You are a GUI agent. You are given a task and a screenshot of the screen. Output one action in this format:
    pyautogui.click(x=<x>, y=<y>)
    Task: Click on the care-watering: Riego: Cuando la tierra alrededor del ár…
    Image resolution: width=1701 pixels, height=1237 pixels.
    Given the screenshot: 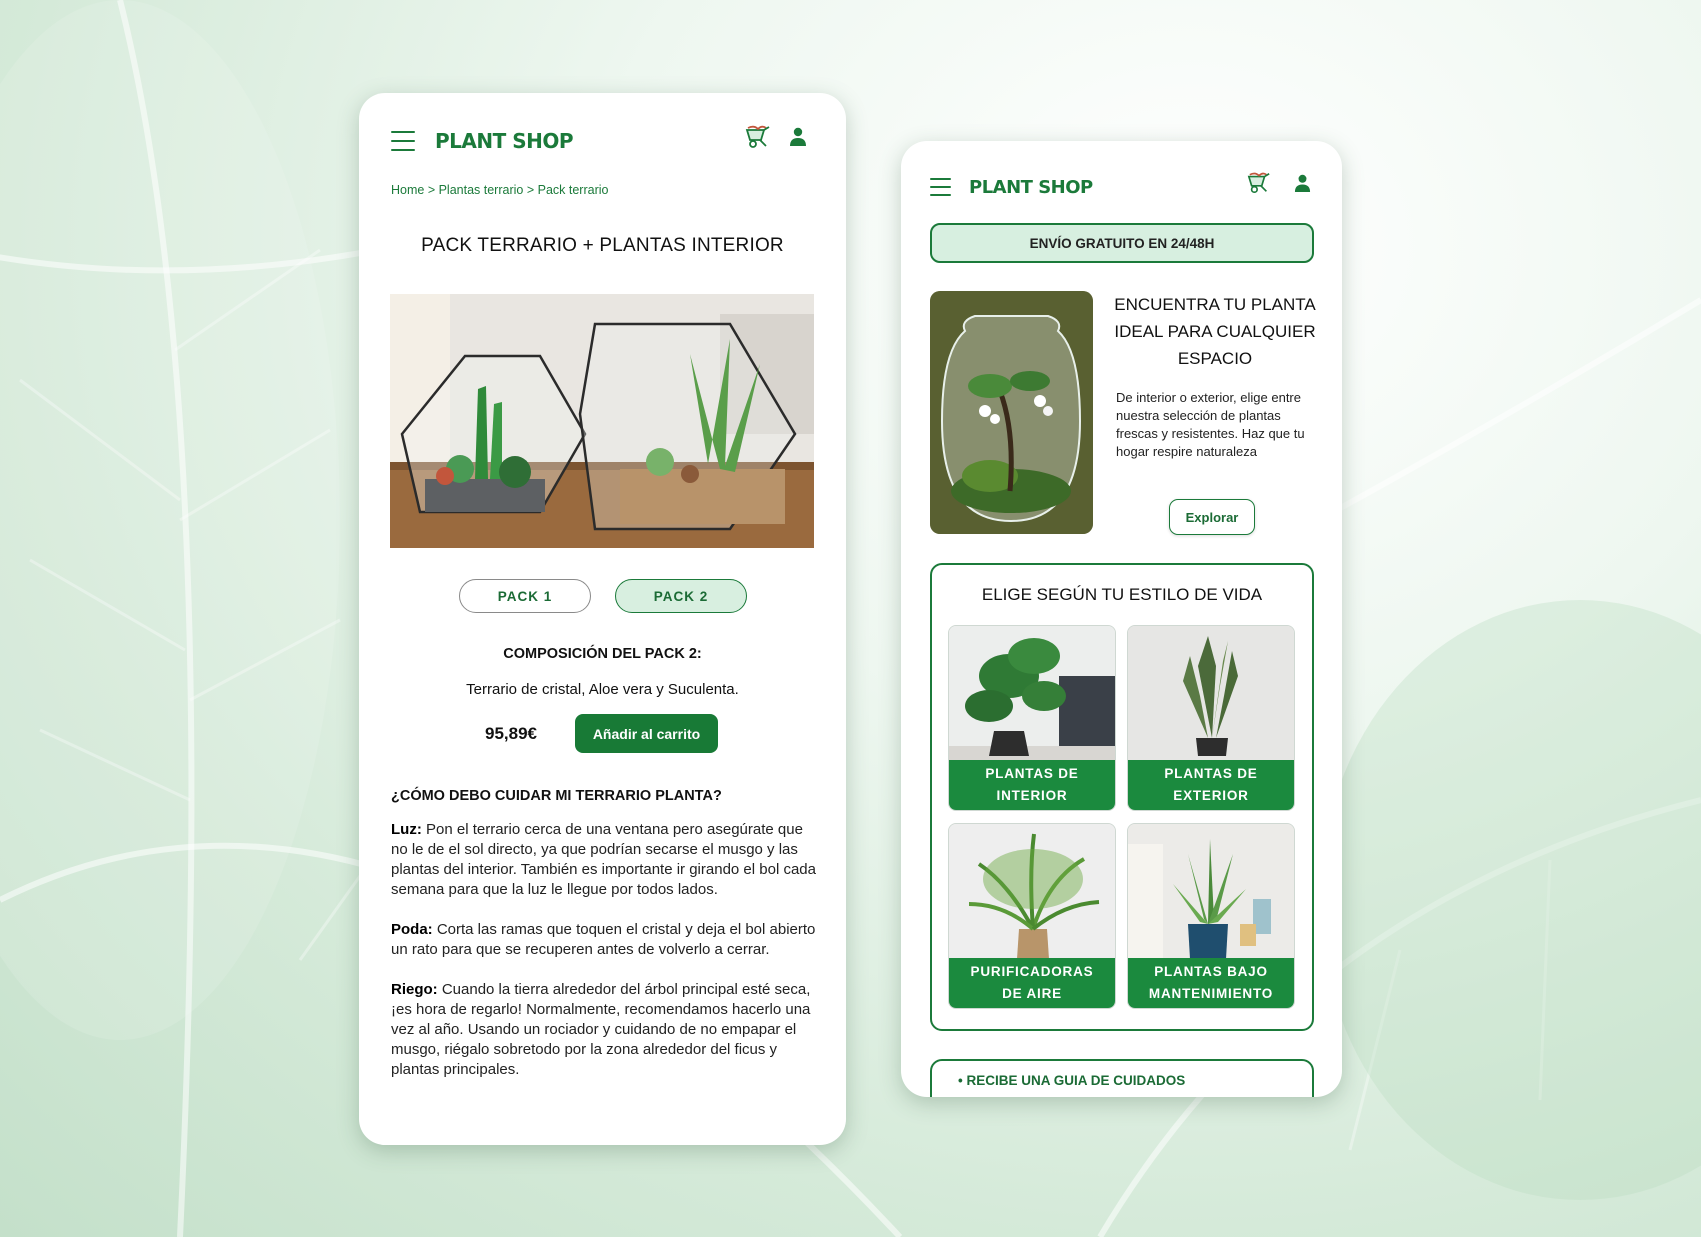 What is the action you would take?
    pyautogui.click(x=601, y=1029)
    